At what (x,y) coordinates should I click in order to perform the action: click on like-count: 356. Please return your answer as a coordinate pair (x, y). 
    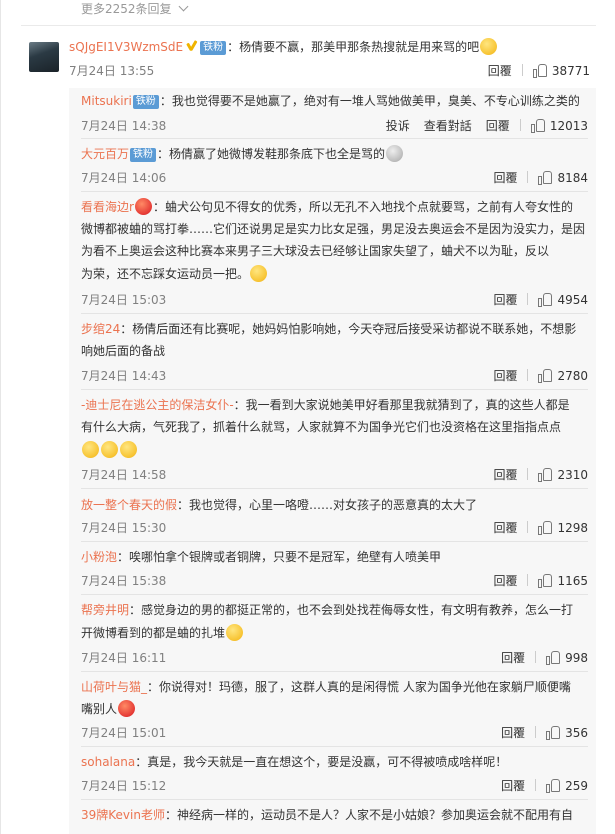
    Looking at the image, I should click on (576, 733).